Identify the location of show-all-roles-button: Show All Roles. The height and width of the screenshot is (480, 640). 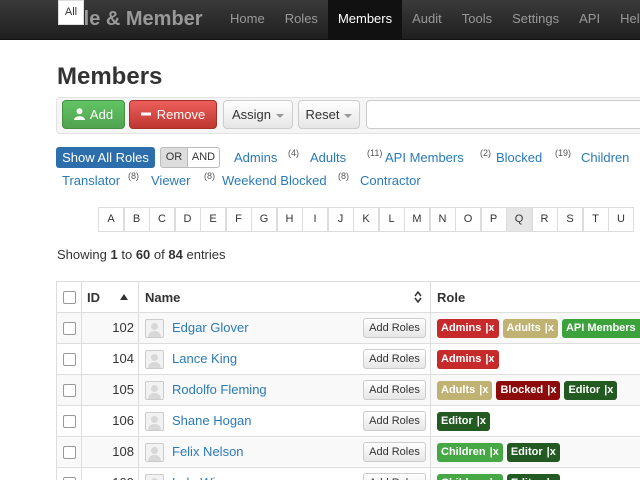
(105, 157).